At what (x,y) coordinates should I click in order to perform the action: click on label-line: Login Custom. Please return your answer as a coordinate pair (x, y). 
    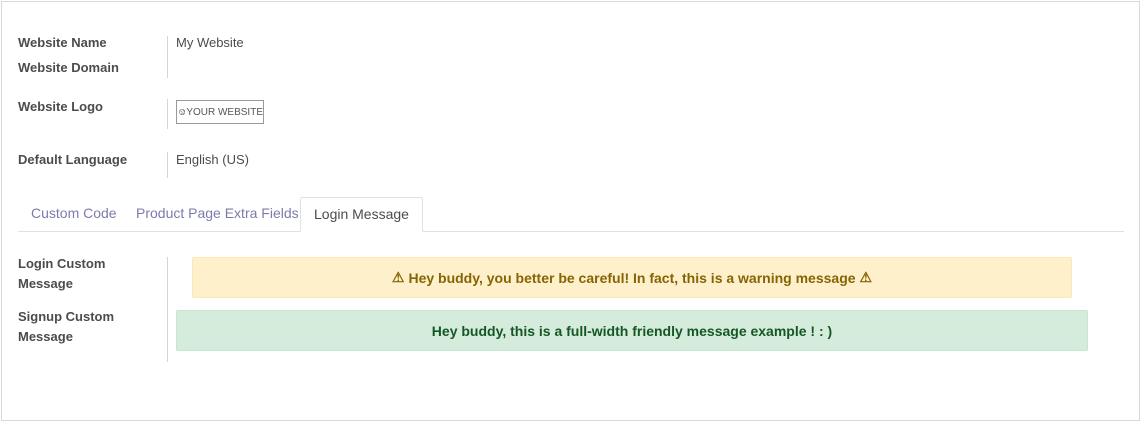
    Looking at the image, I should click on (62, 263).